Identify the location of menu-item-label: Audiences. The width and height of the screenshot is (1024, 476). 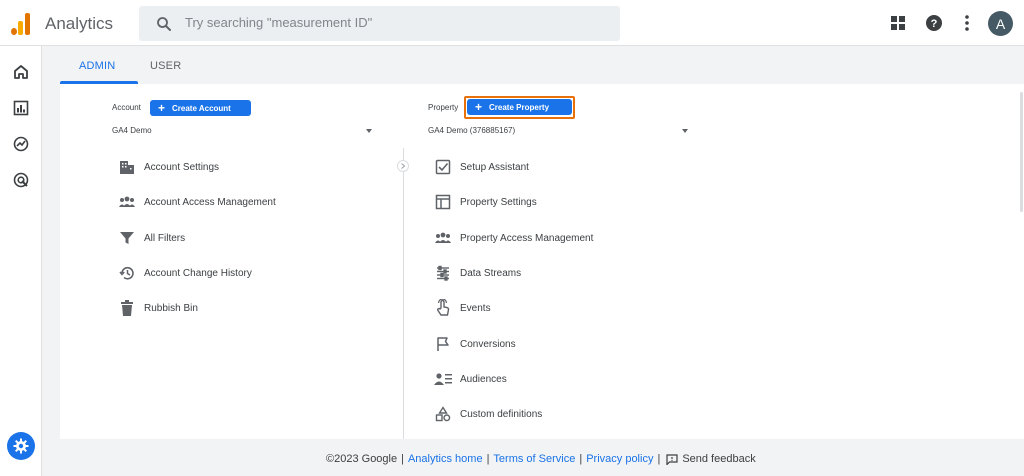
(483, 379).